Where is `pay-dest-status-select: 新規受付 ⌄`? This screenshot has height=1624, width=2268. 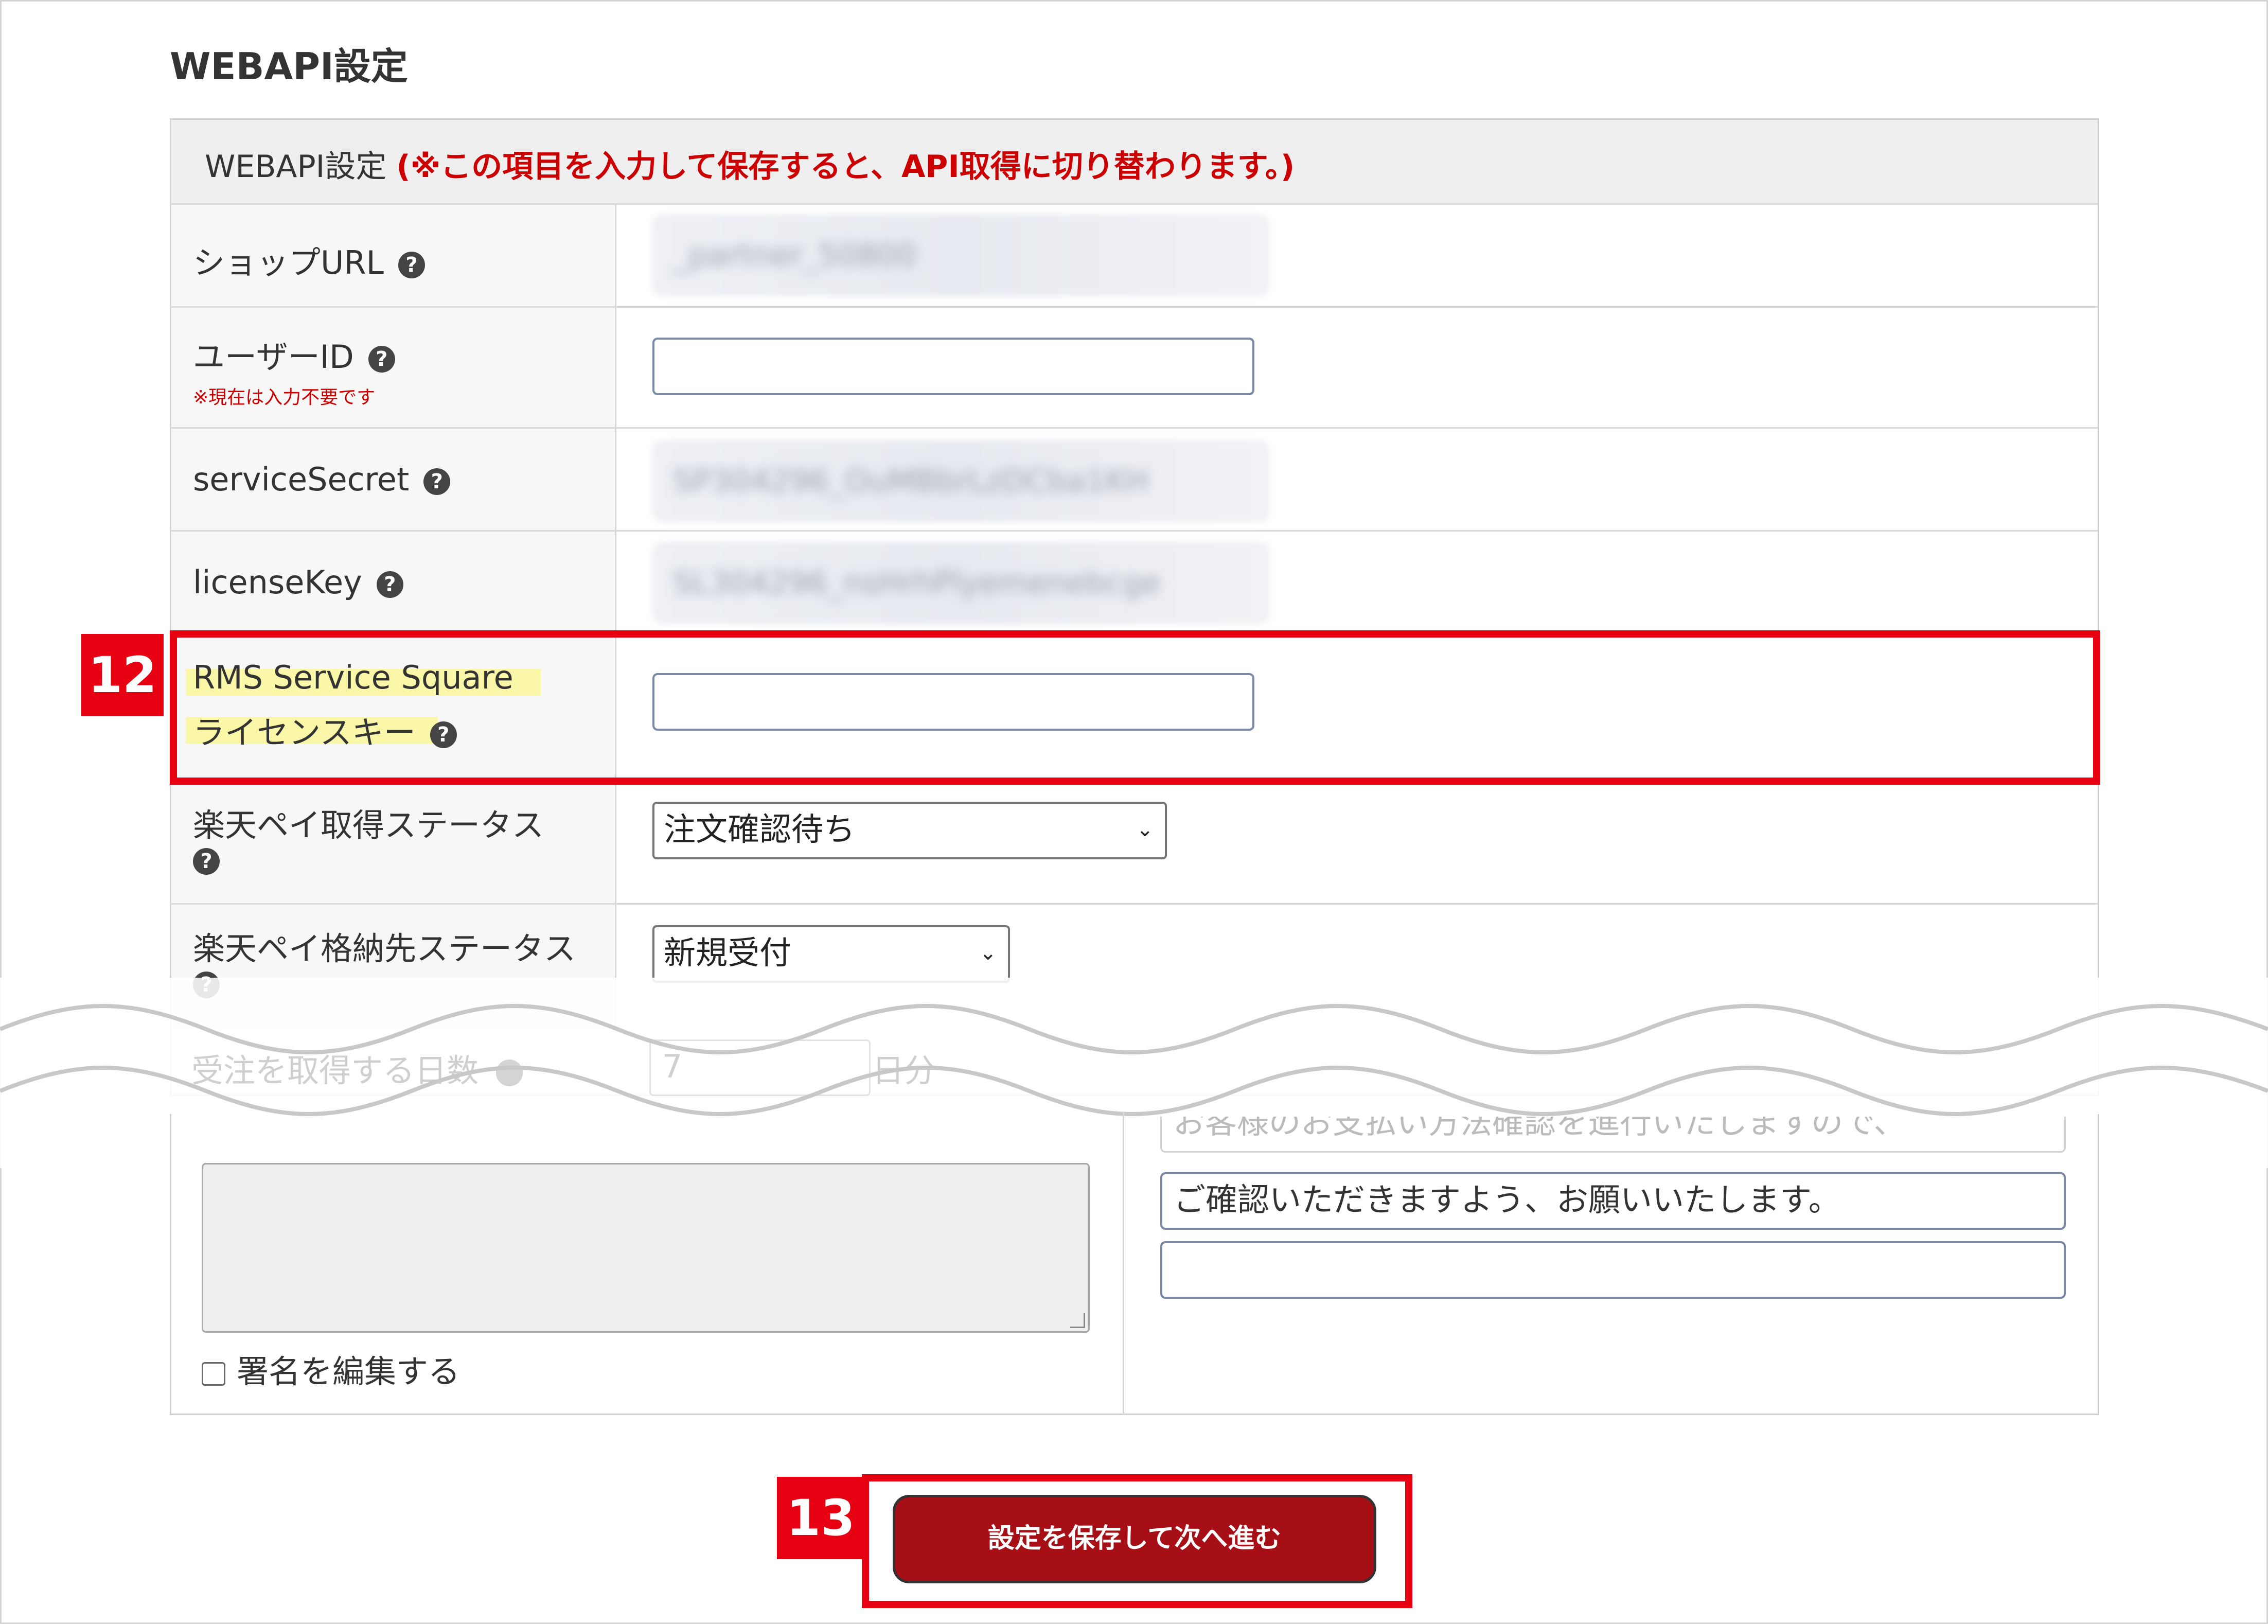
pay-dest-status-select: 新規受付 ⌄ is located at coordinates (831, 954).